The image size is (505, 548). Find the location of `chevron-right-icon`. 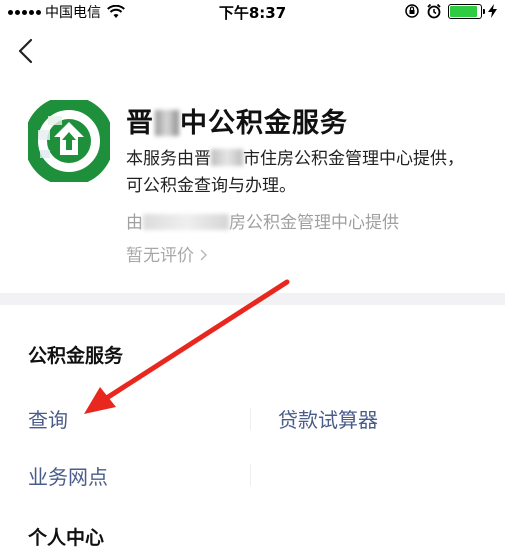

chevron-right-icon is located at coordinates (204, 255).